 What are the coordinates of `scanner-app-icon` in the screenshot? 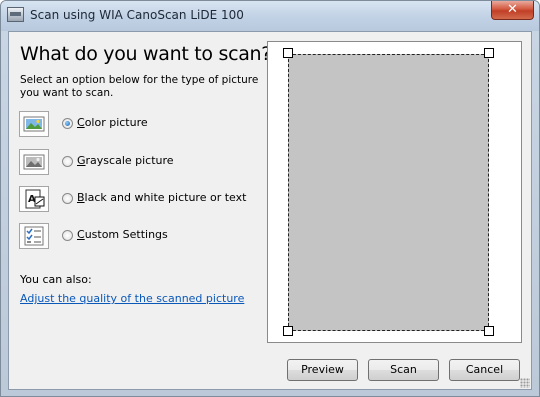 It's located at (15, 14).